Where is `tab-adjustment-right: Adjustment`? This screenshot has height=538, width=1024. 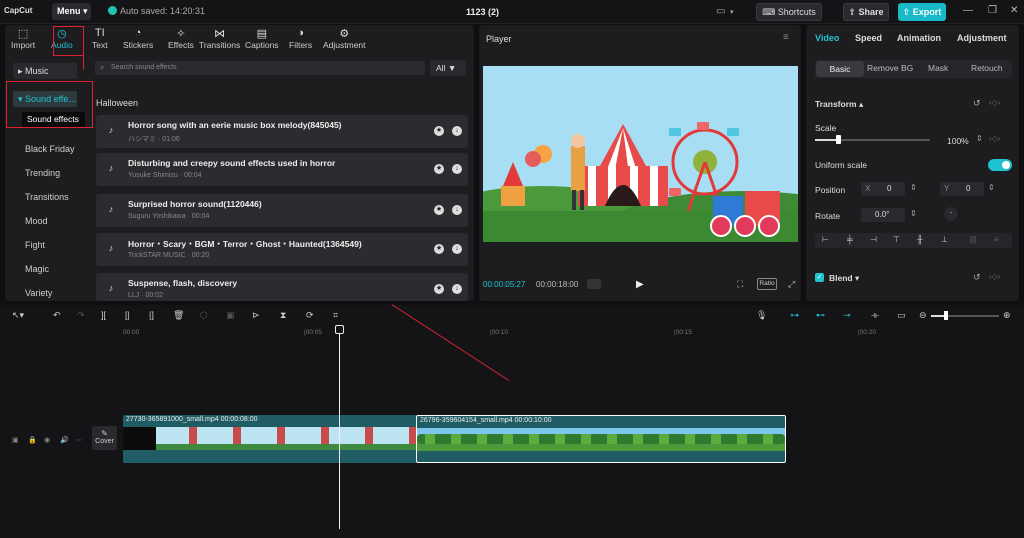
tab-adjustment-right: Adjustment is located at coordinates (982, 38).